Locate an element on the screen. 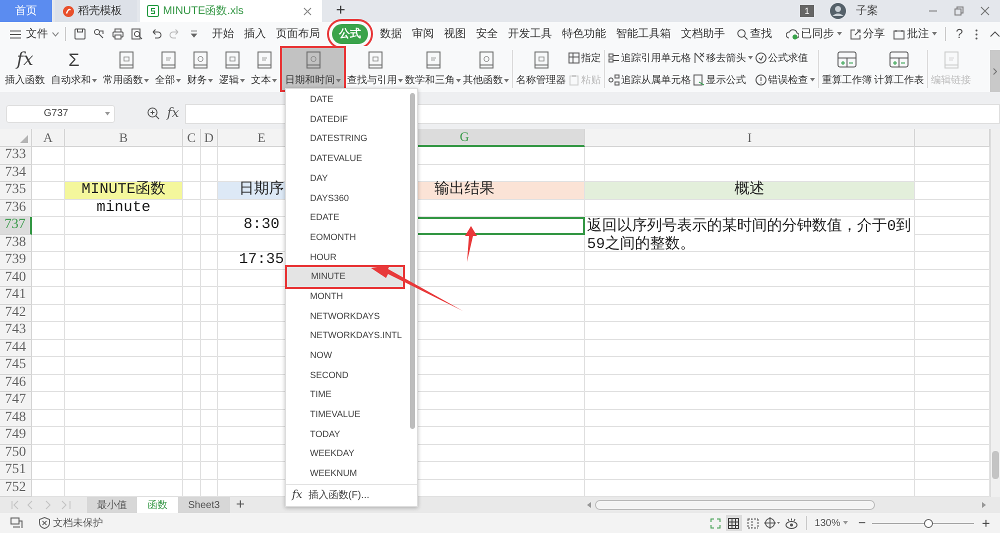 Image resolution: width=1000 pixels, height=533 pixels. menu-item: DATE is located at coordinates (347, 100).